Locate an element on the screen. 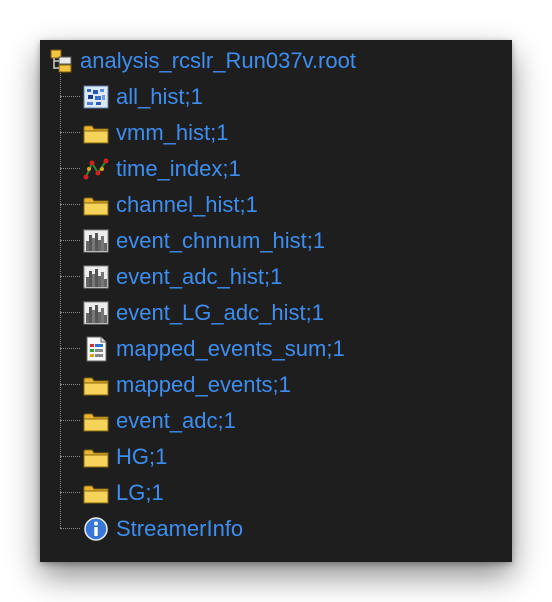  tree-item-mapped-events: mapped_events;1 is located at coordinates (175, 385).